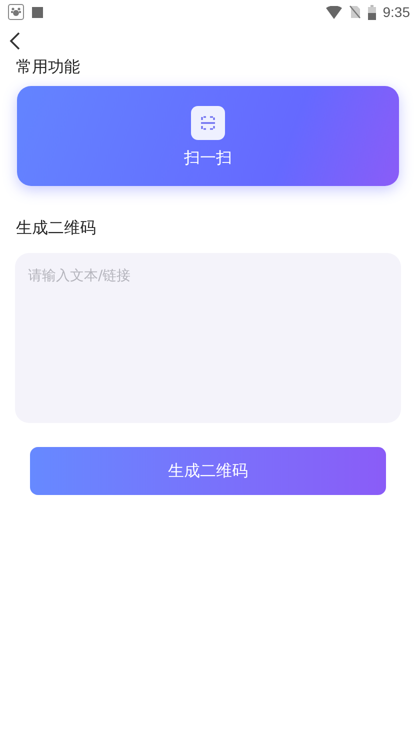 The image size is (416, 740). What do you see at coordinates (208, 123) in the screenshot?
I see `scan-icon` at bounding box center [208, 123].